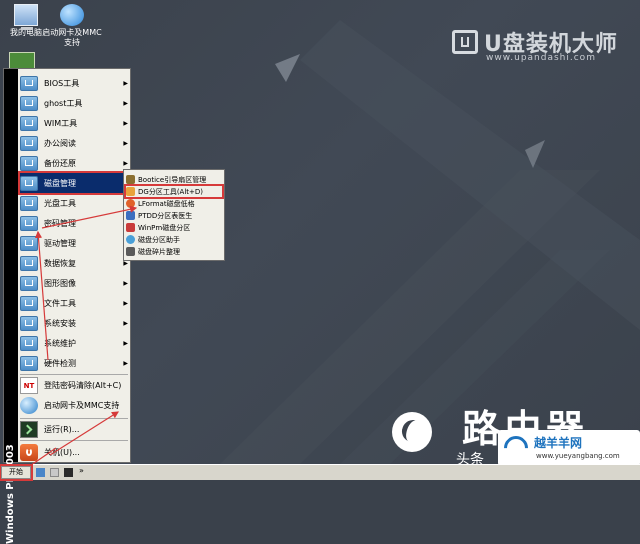  What do you see at coordinates (130, 227) in the screenshot?
I see `winpm-icon` at bounding box center [130, 227].